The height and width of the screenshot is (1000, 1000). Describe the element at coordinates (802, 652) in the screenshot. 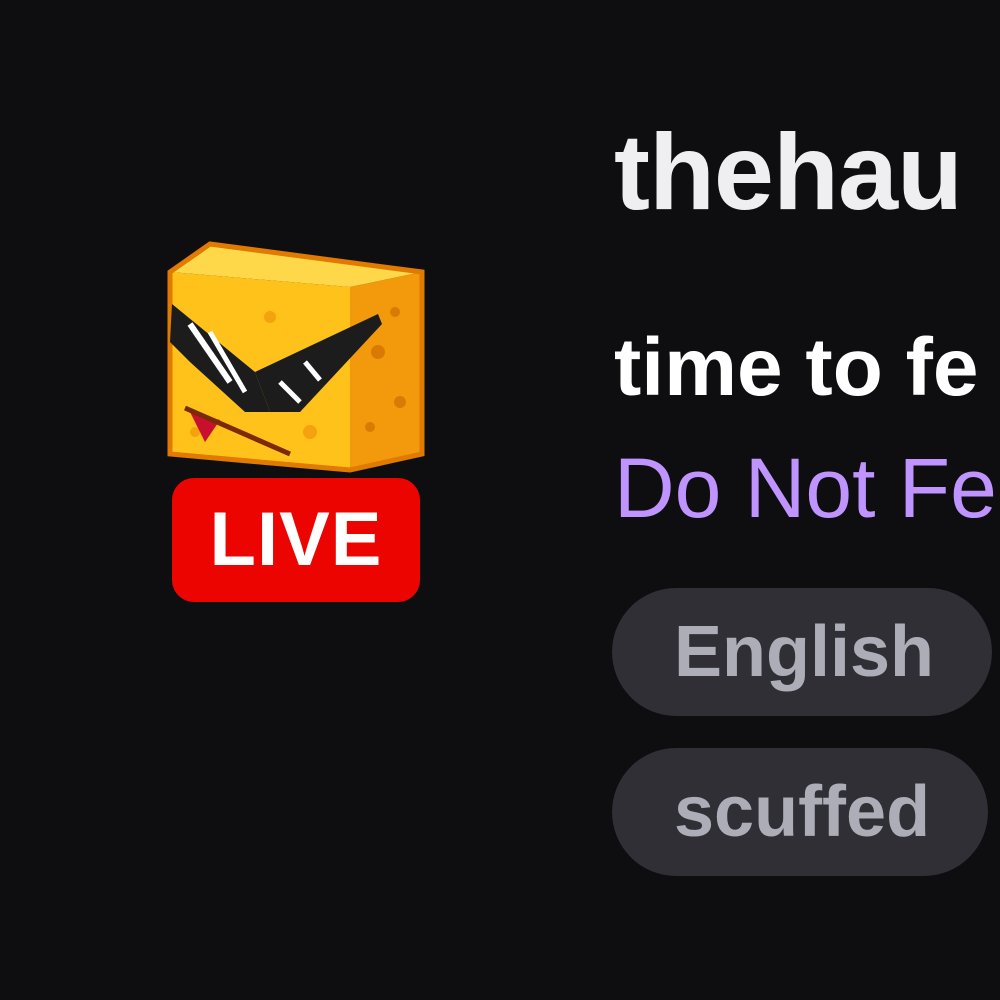

I see `tag-english: English` at that location.